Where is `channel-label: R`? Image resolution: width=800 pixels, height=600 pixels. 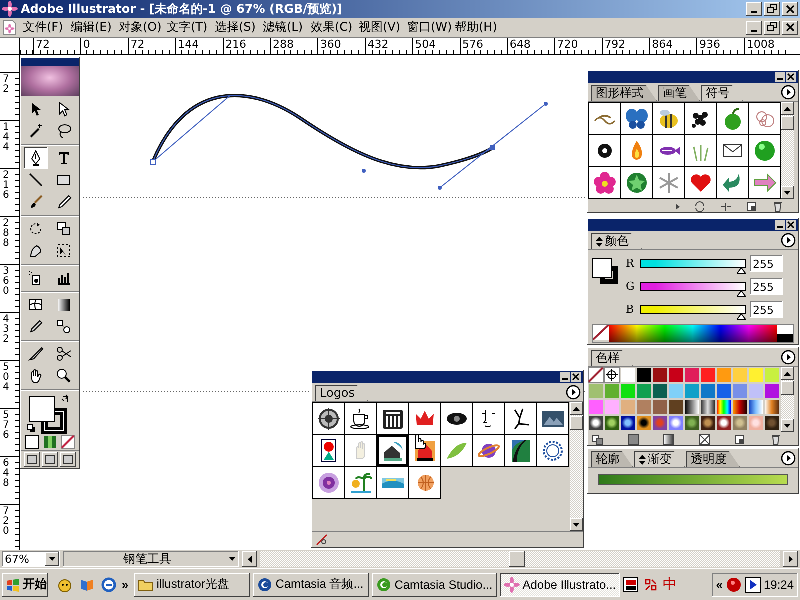 channel-label: R is located at coordinates (631, 263).